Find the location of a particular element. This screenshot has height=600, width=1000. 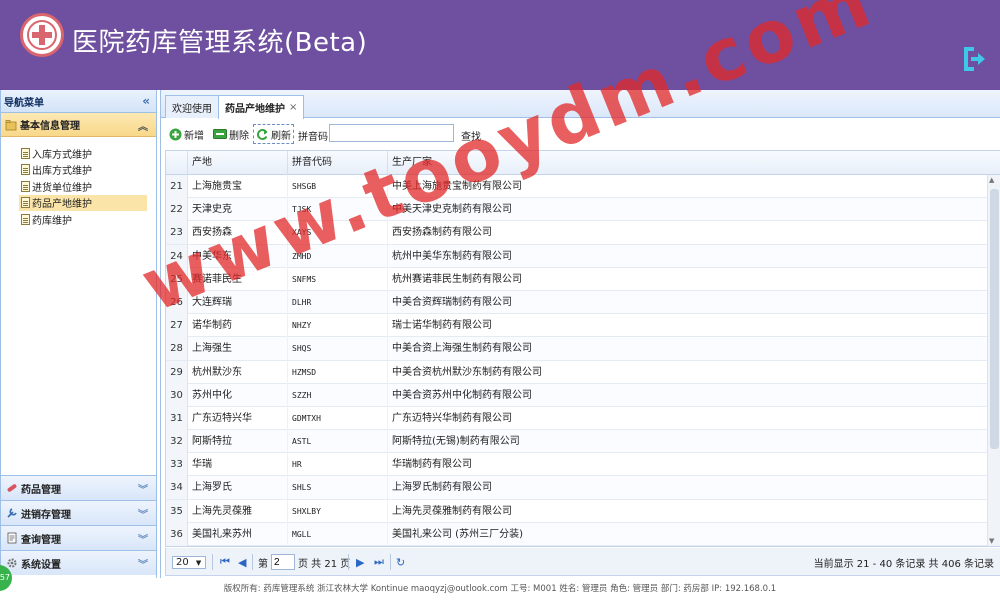

toolbar: 新增 删除 刷新 拼音码 查找 is located at coordinates (580, 134).